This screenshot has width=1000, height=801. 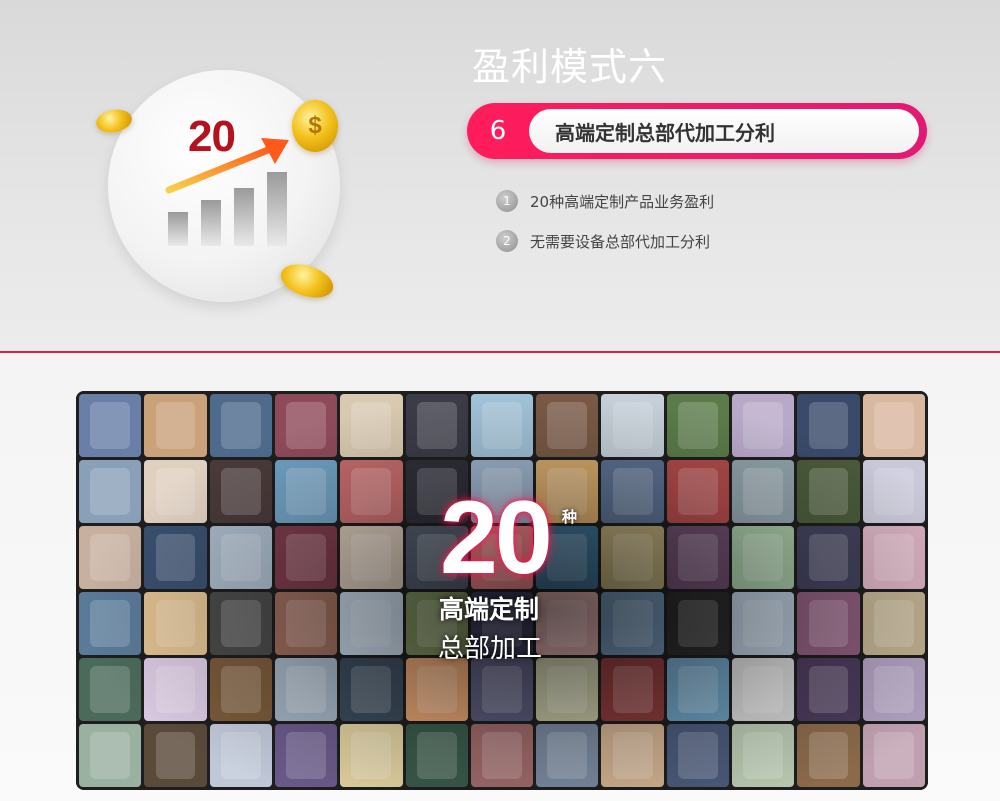 I want to click on model-tag: 6 高端定制总部代加工分利, so click(x=697, y=131).